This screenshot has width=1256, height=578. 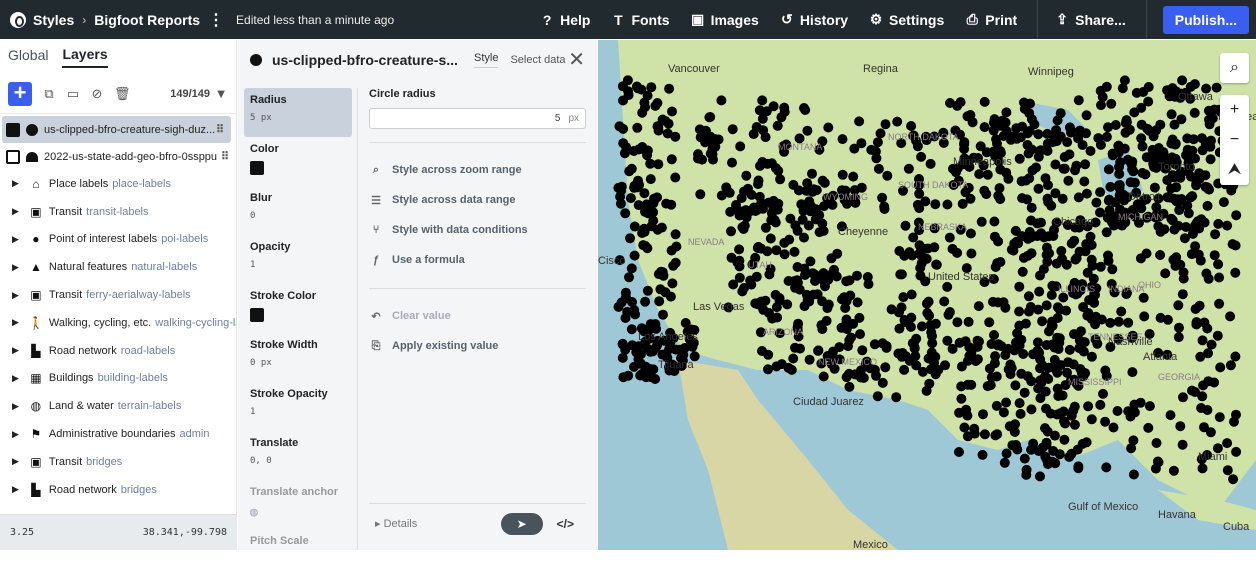 I want to click on search-icon: ⌕, so click(x=1234, y=68).